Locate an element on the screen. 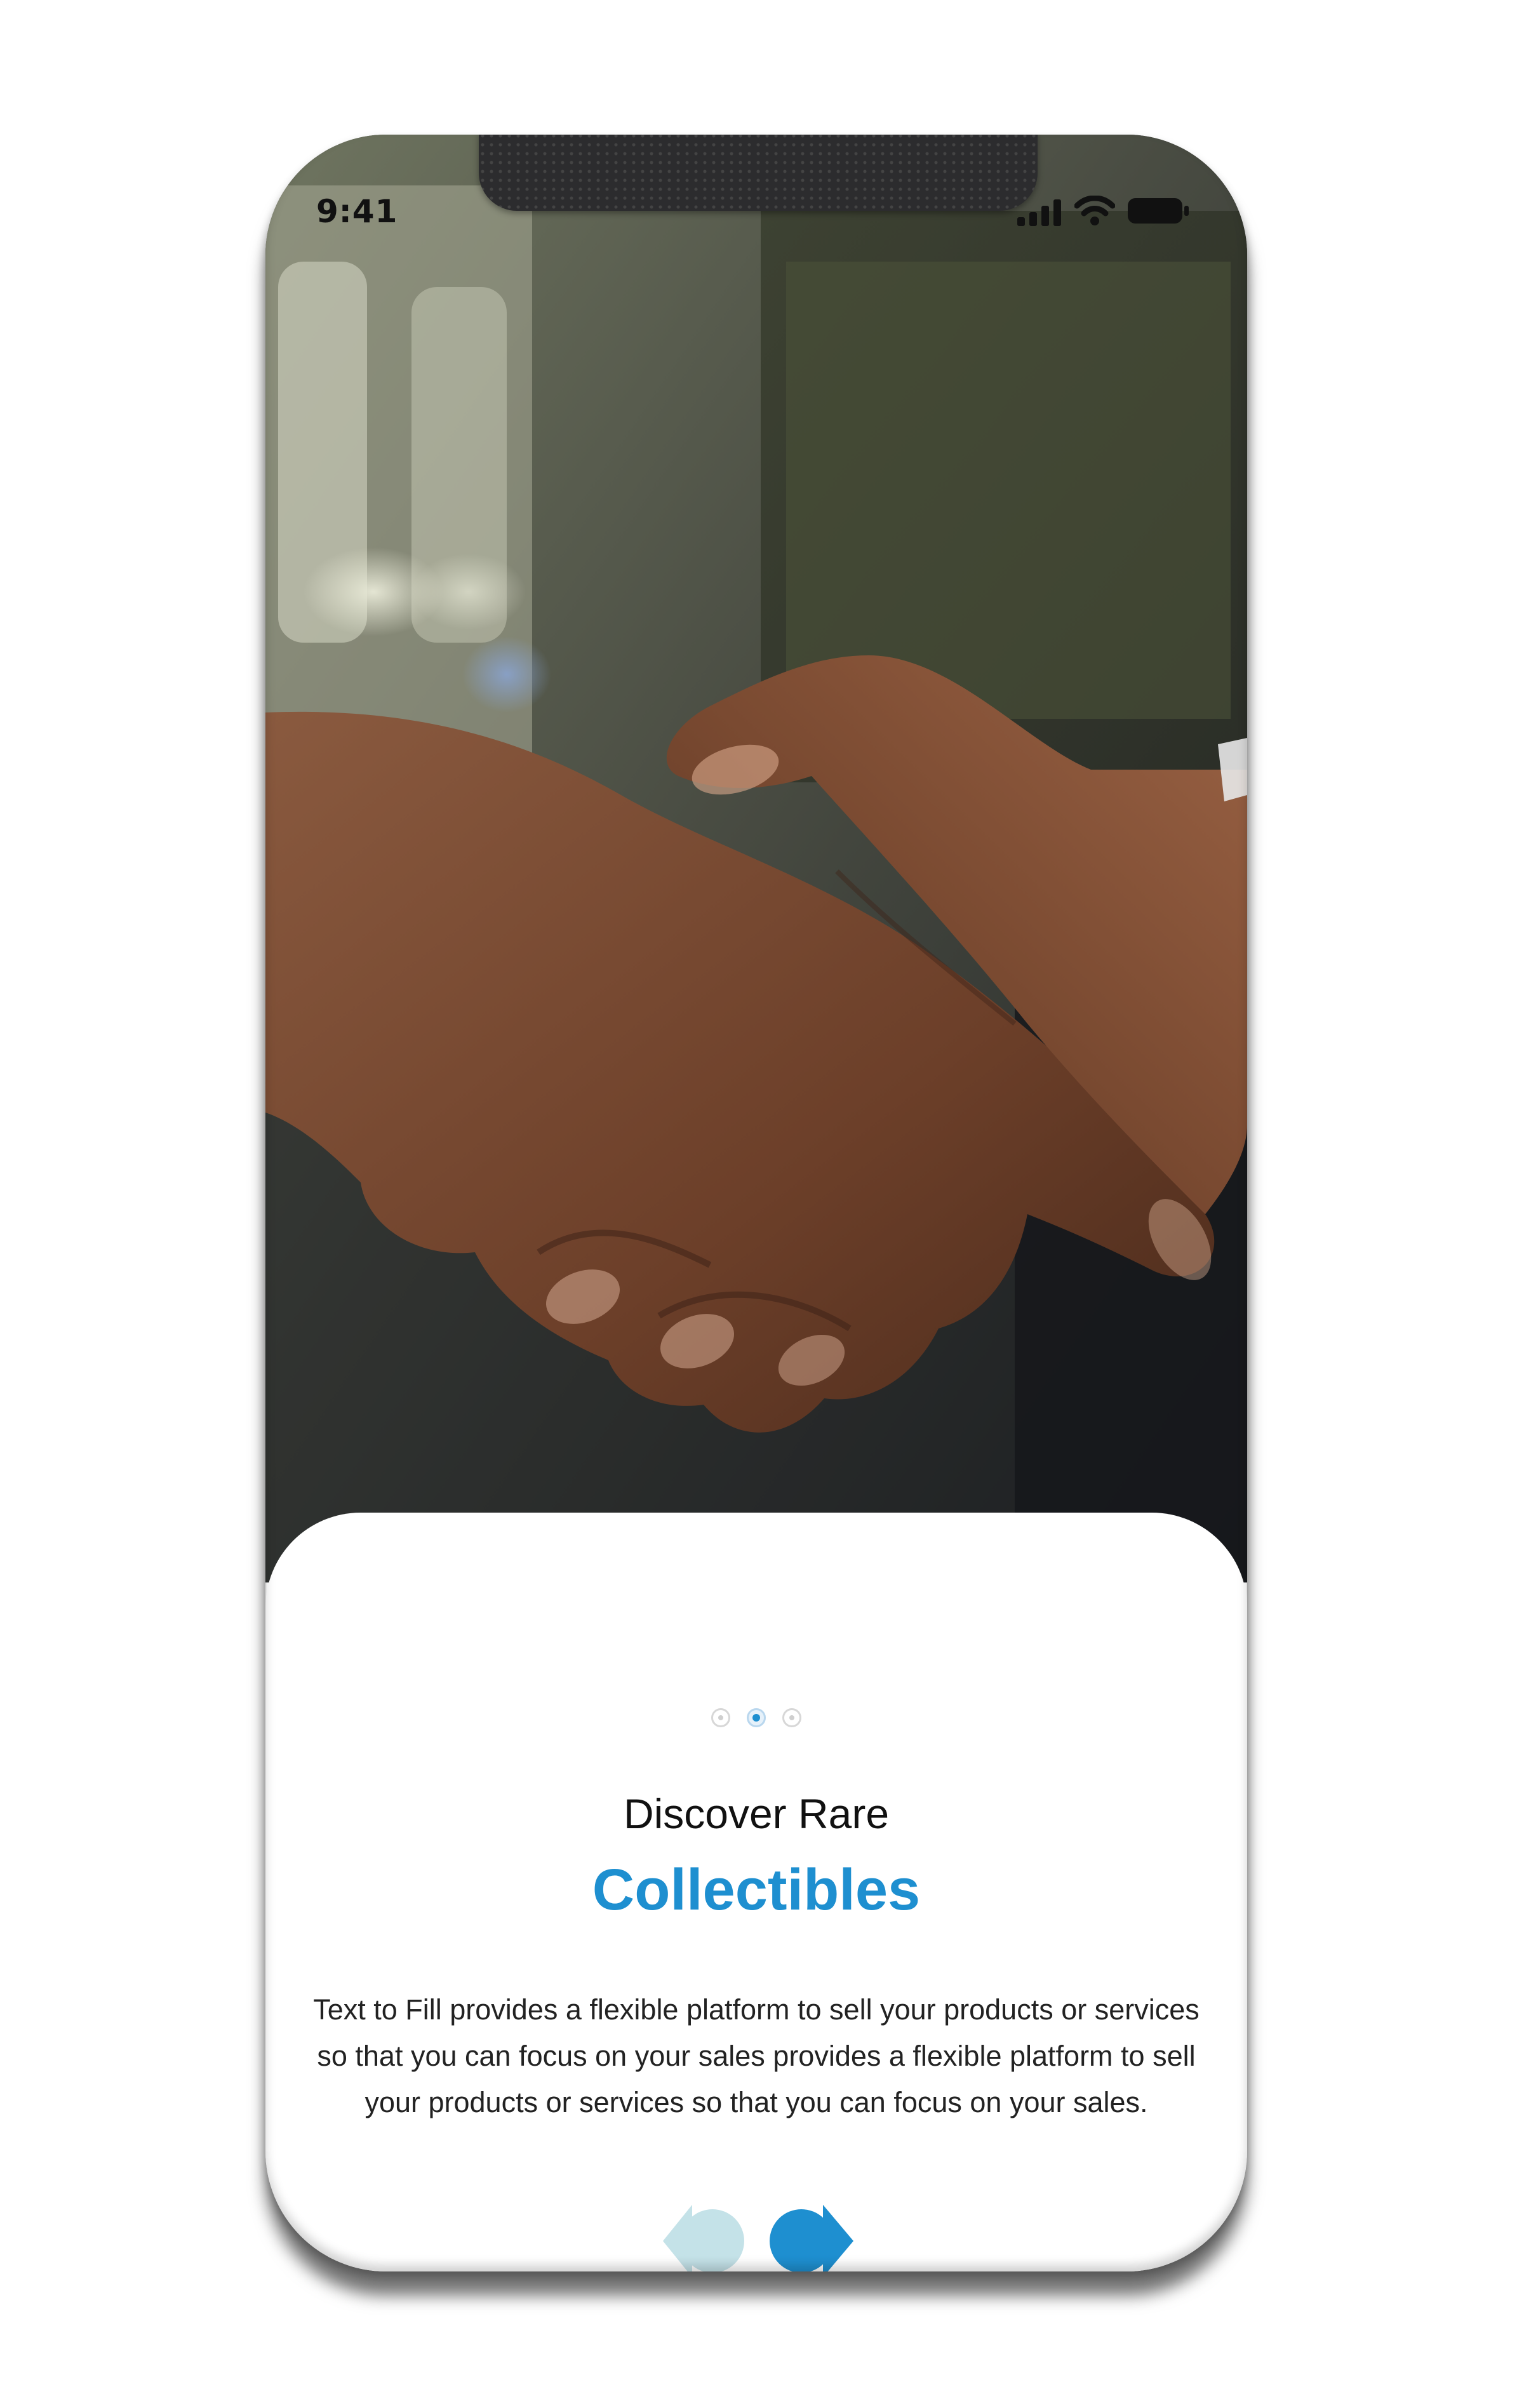 The height and width of the screenshot is (2408, 1524). status-bar: 9:41 is located at coordinates (756, 199).